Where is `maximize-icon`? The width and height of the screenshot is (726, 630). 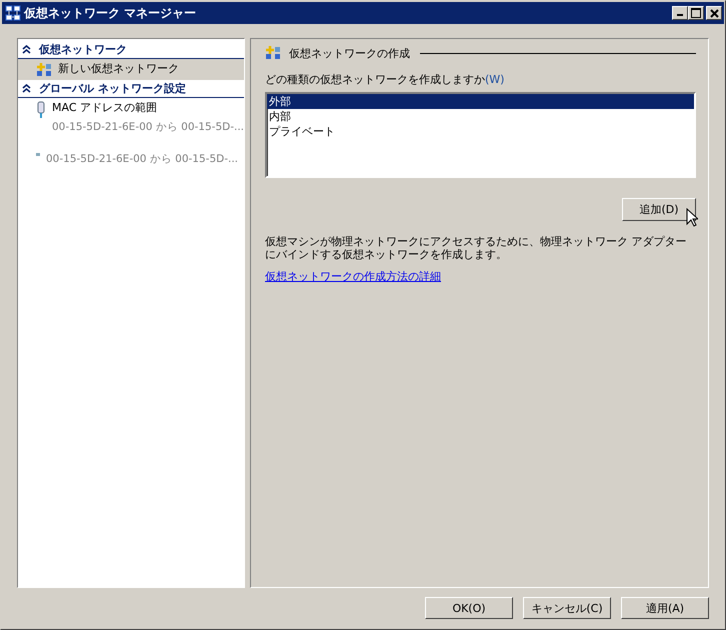 maximize-icon is located at coordinates (696, 13).